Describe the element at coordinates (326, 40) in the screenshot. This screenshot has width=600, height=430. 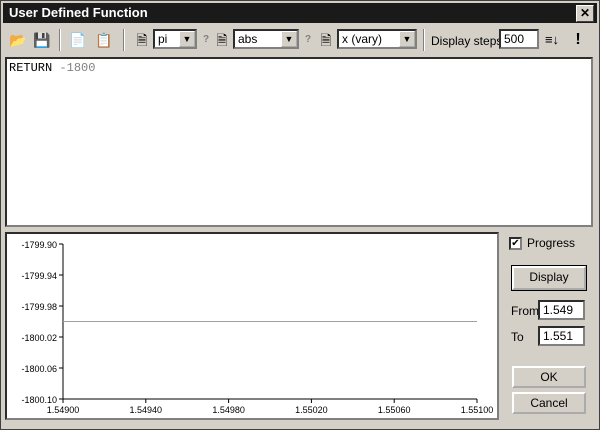
I see `insert-variable-icon: 🗎` at that location.